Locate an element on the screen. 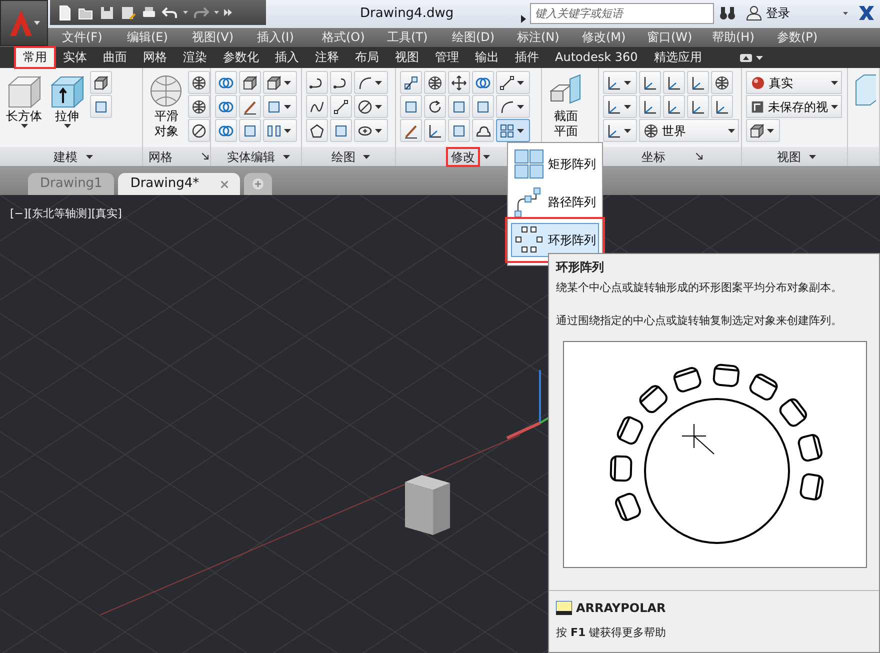 The image size is (880, 653). menu-item: 插入(I) is located at coordinates (289, 37).